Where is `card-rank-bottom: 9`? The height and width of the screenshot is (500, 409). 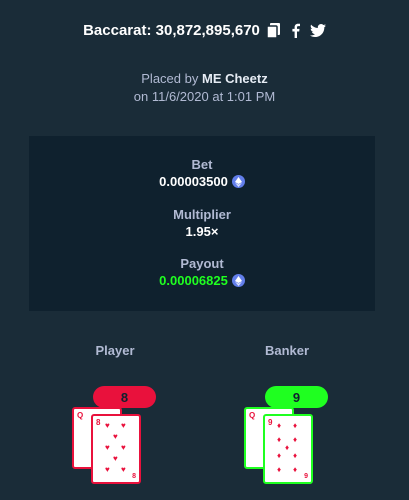 card-rank-bottom: 9 is located at coordinates (306, 476).